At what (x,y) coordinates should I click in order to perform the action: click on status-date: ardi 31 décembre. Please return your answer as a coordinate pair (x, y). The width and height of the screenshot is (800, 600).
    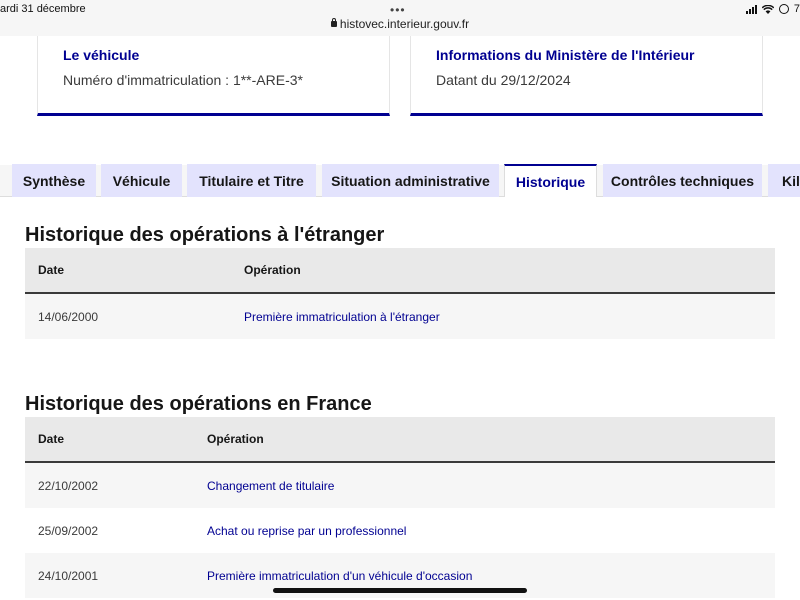
    Looking at the image, I should click on (43, 9).